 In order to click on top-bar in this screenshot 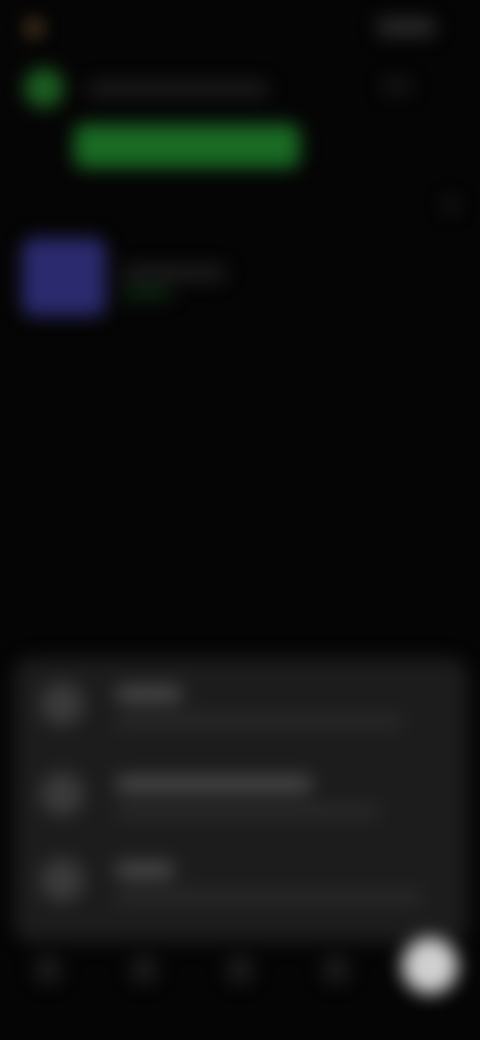, I will do `click(240, 30)`.